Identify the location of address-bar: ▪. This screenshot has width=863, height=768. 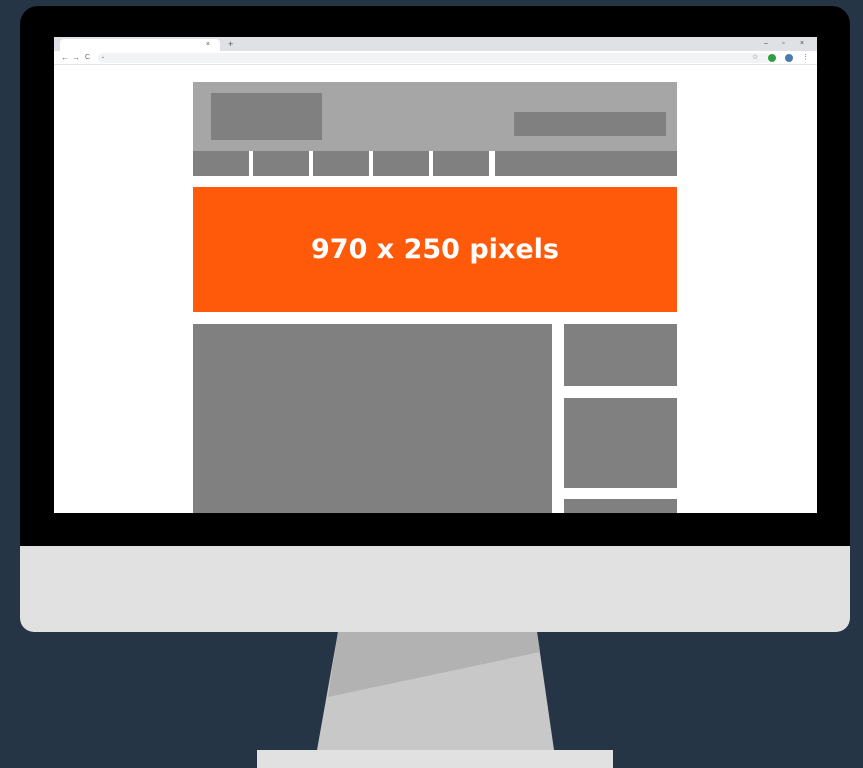
(434, 58).